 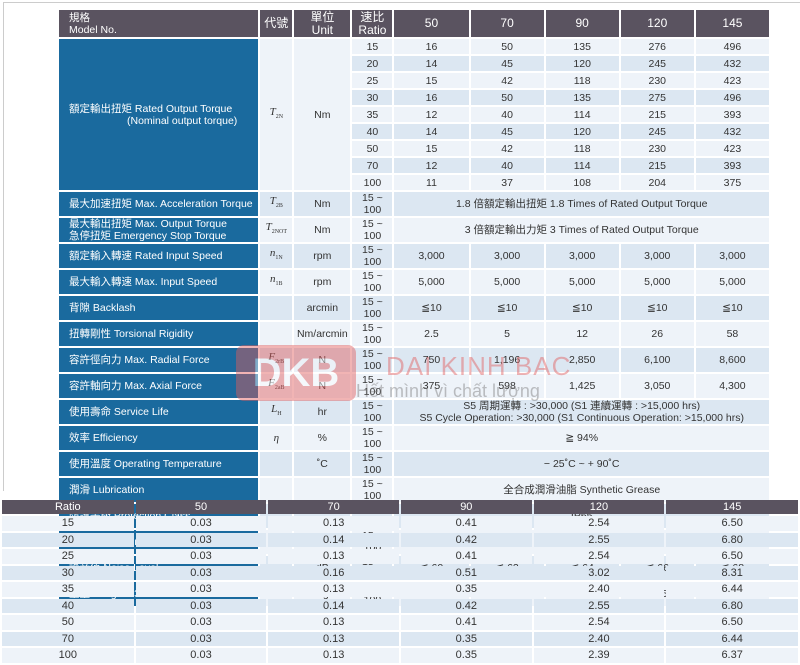 I want to click on symbol: η, so click(x=276, y=438).